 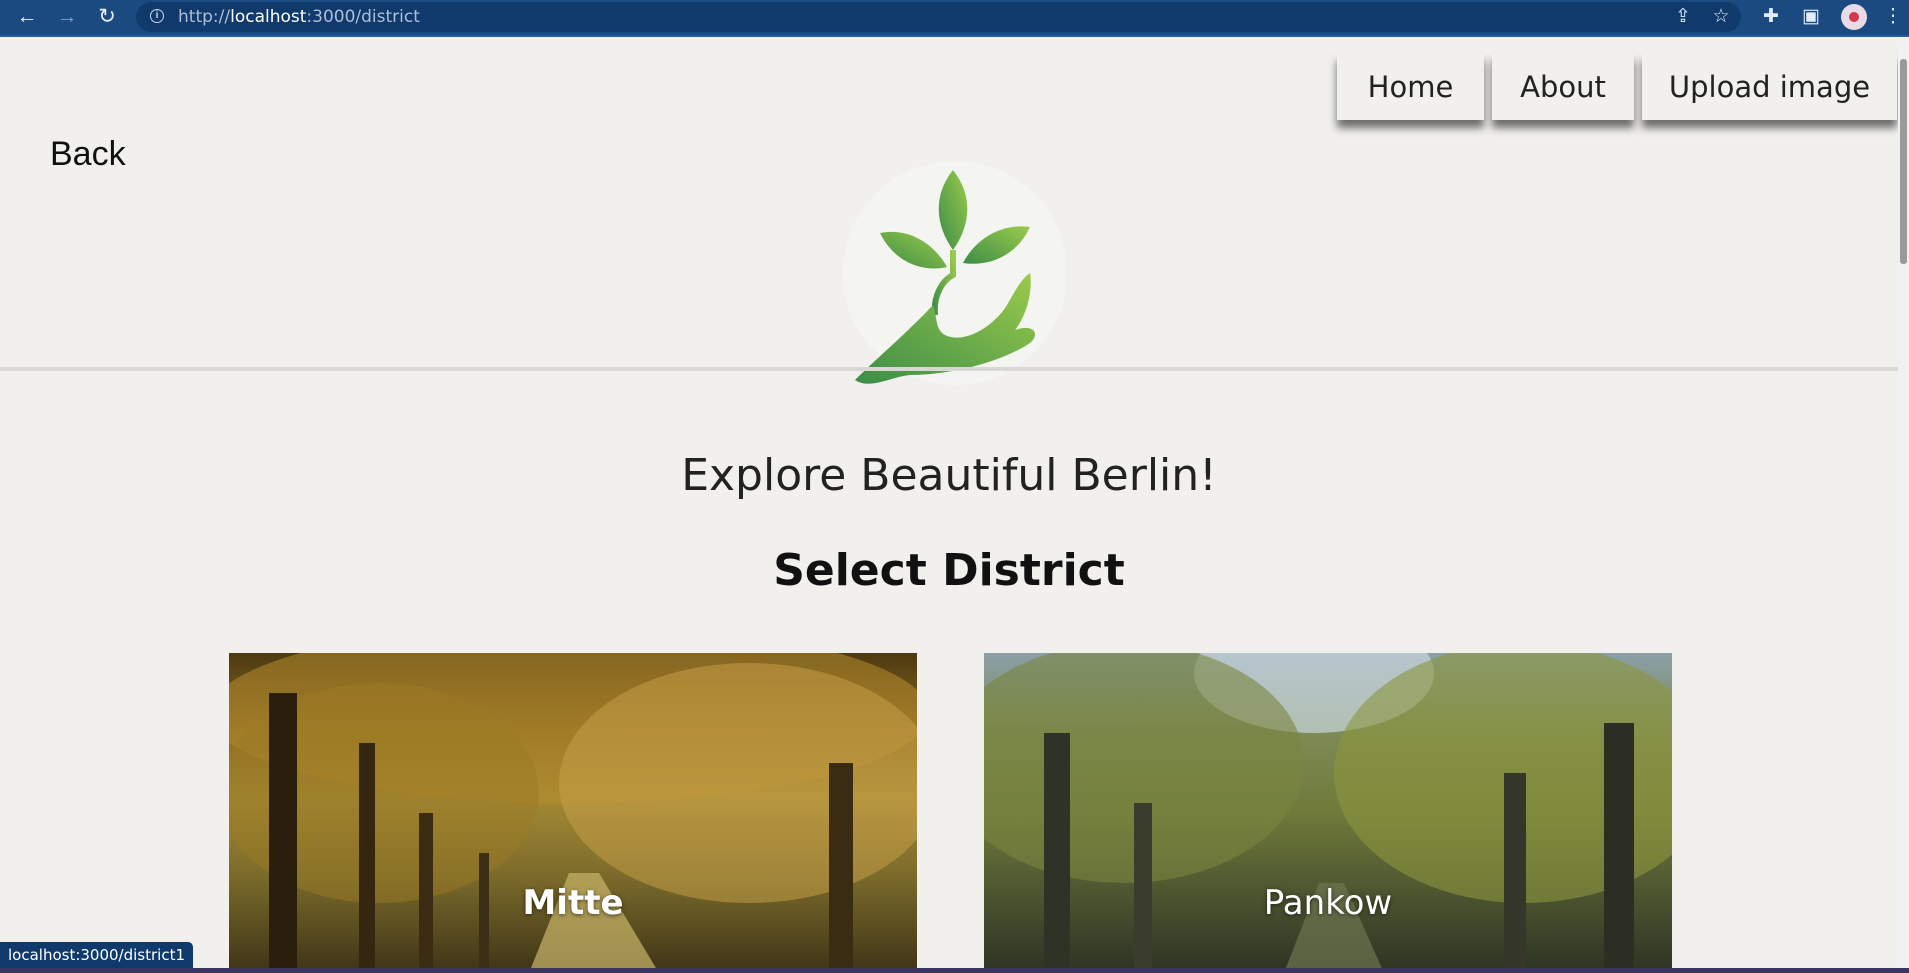 I want to click on district-label-mitte: Mitte, so click(x=573, y=903).